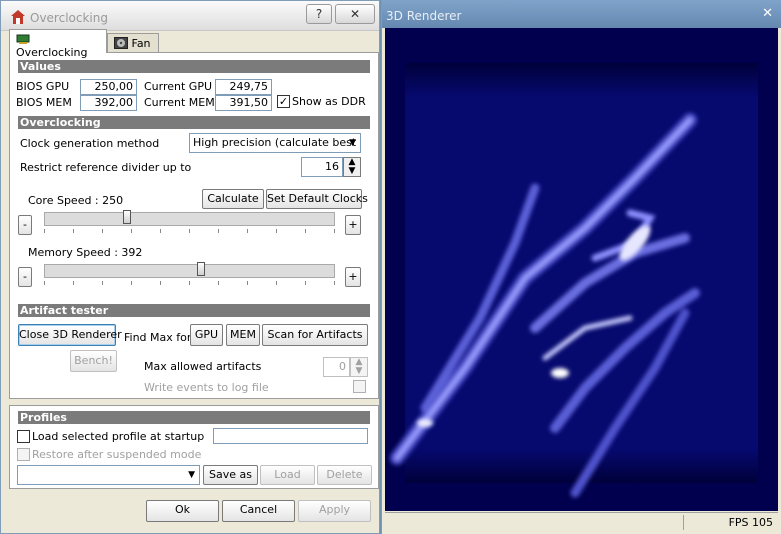 The width and height of the screenshot is (781, 534). What do you see at coordinates (190, 16) in the screenshot?
I see `title-bar: Overclocking ? ✕` at bounding box center [190, 16].